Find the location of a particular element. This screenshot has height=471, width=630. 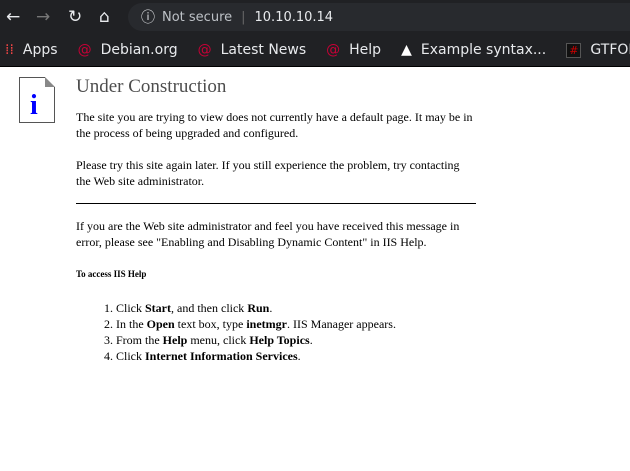

info-icon: ⓘ is located at coordinates (148, 17).